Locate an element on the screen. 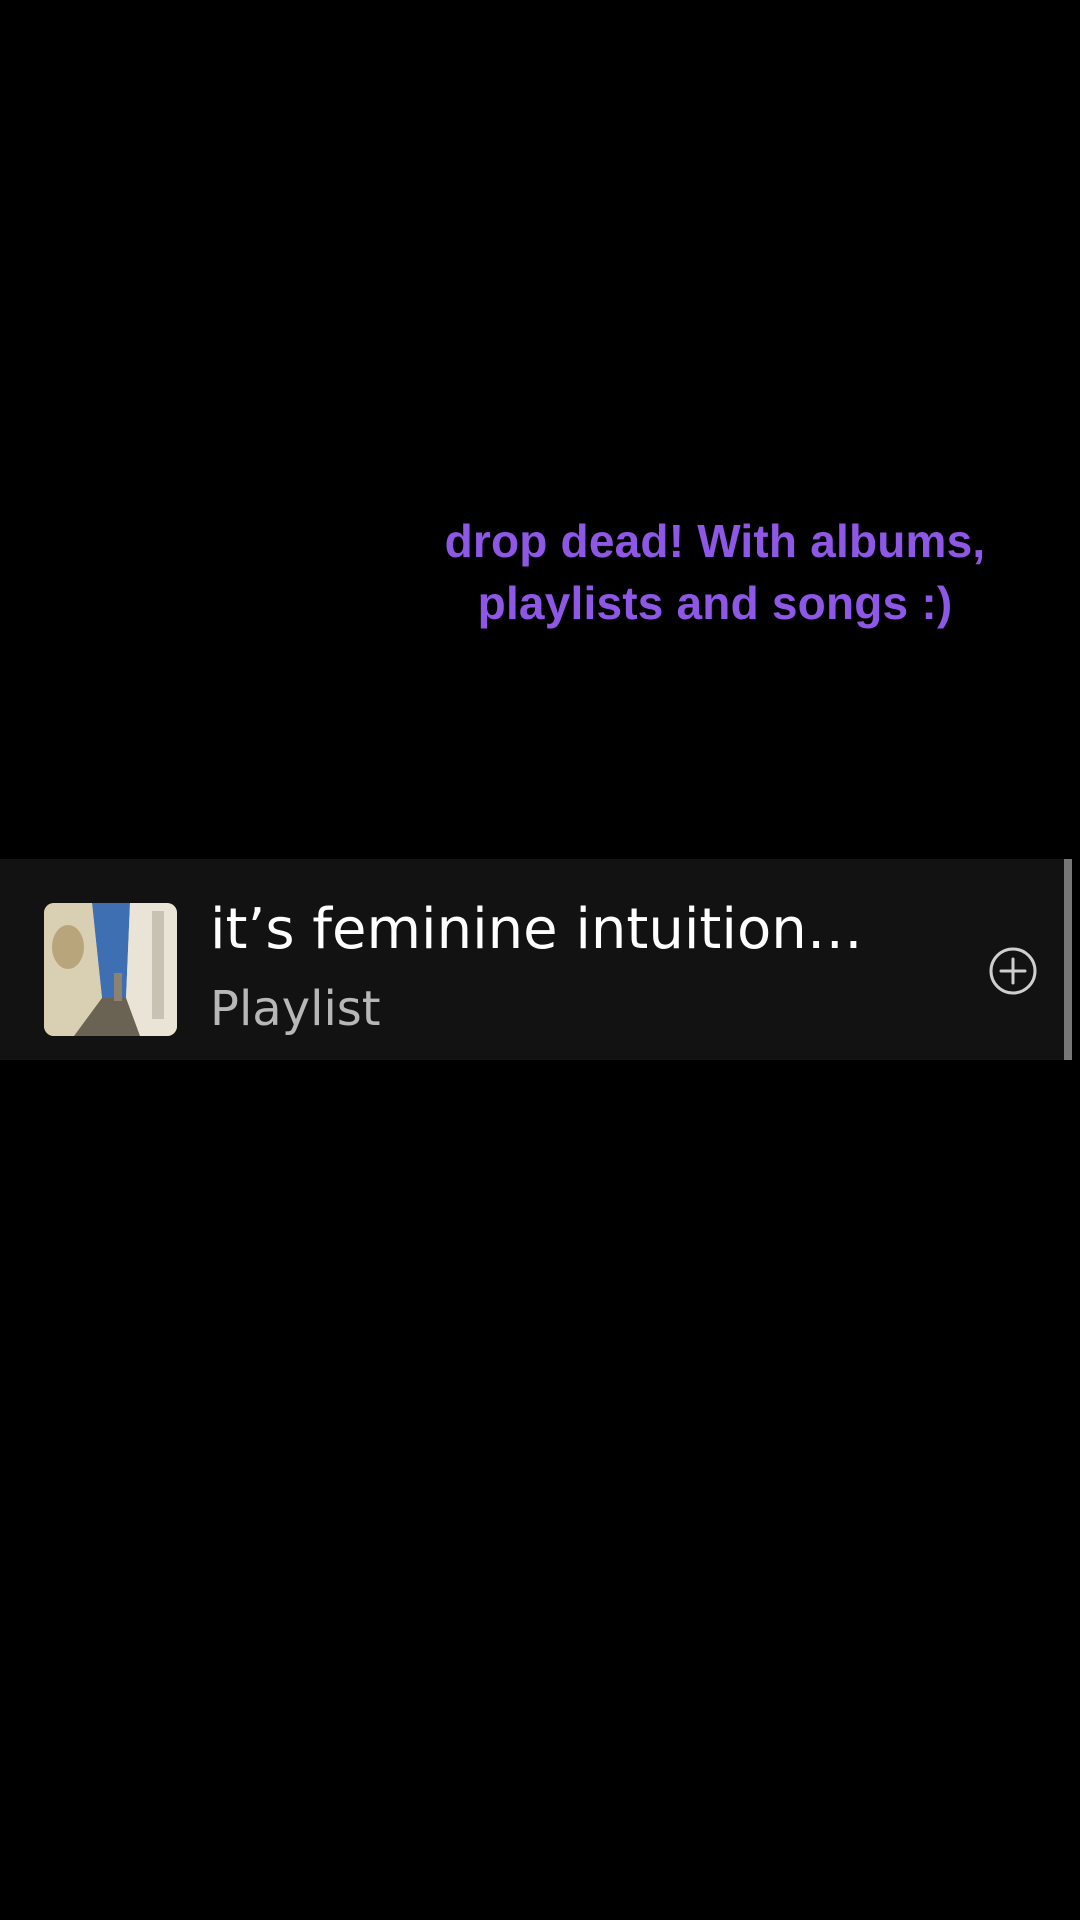 This screenshot has height=1920, width=1080. add-circle-icon is located at coordinates (1013, 971).